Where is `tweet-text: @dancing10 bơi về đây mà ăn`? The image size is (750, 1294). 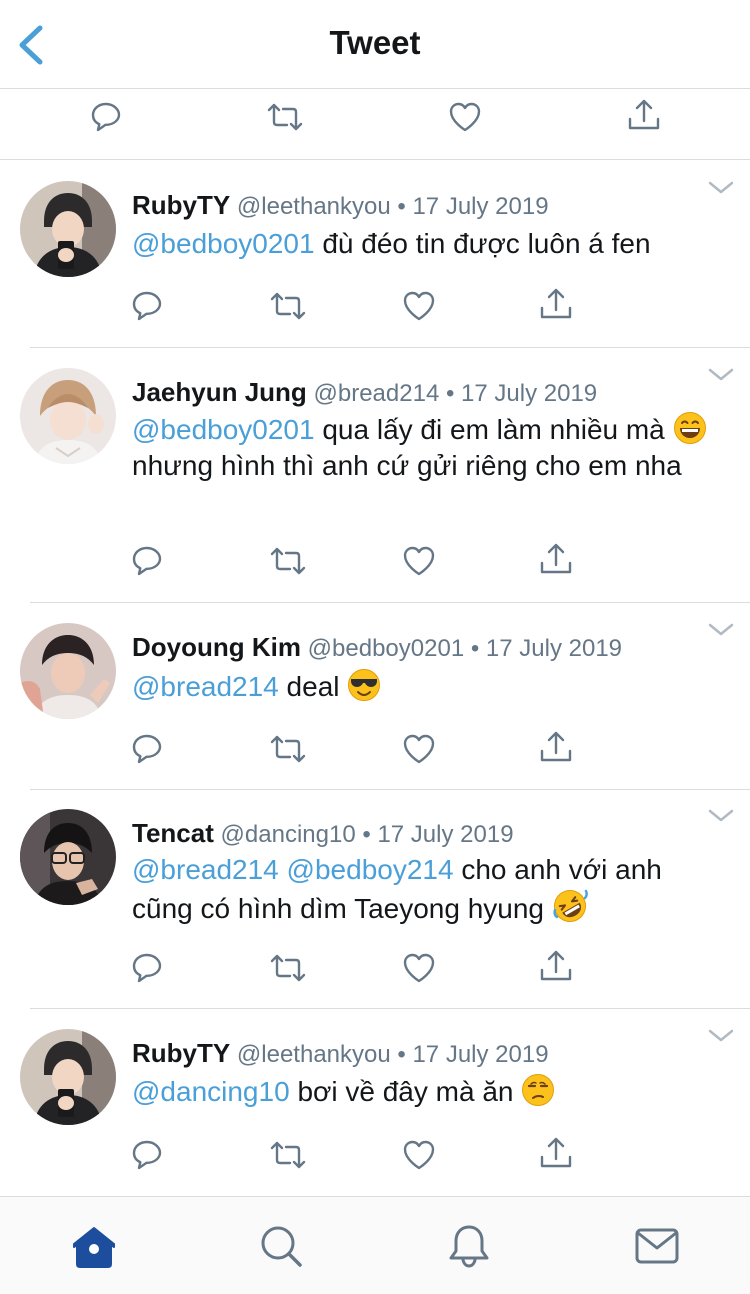 tweet-text: @dancing10 bơi về đây mà ăn is located at coordinates (428, 1091).